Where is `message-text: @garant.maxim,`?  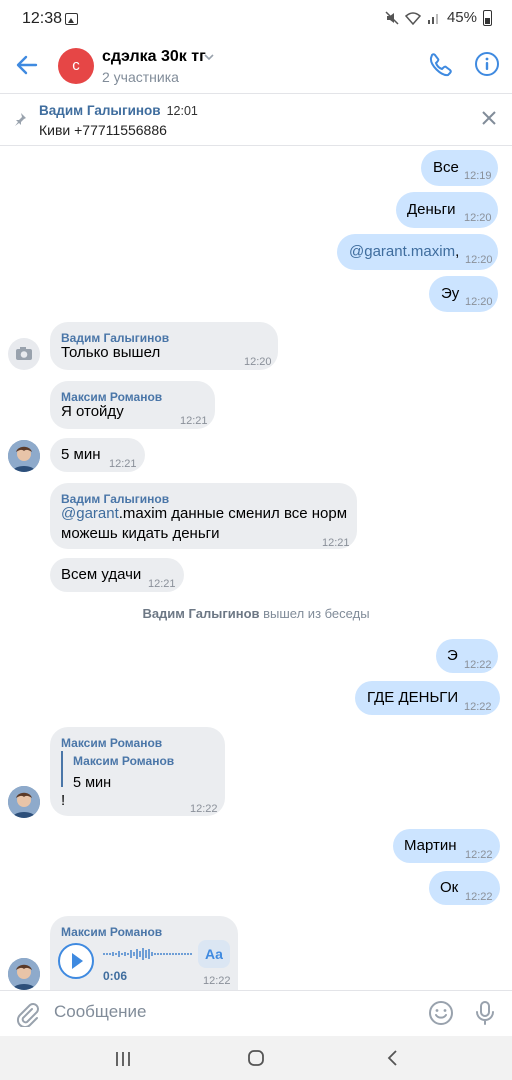 message-text: @garant.maxim, is located at coordinates (404, 252).